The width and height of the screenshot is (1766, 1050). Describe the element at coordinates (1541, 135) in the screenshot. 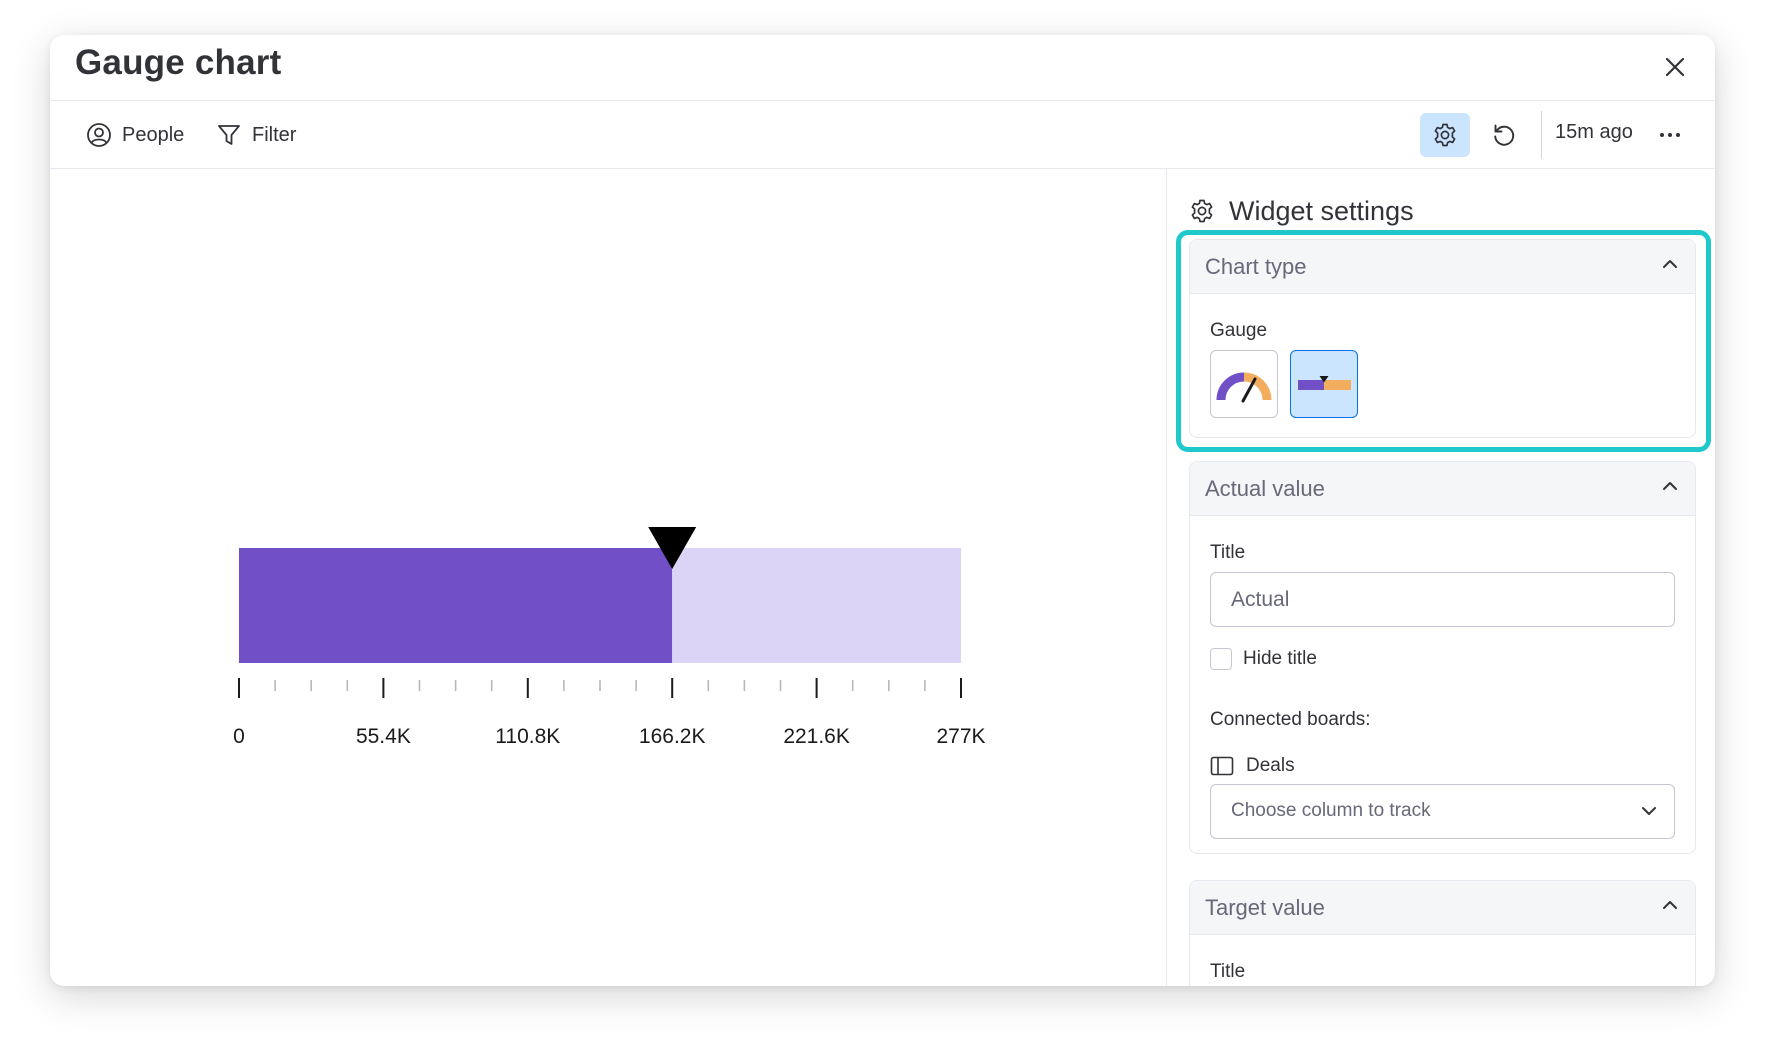

I see `toolbar-divider` at that location.